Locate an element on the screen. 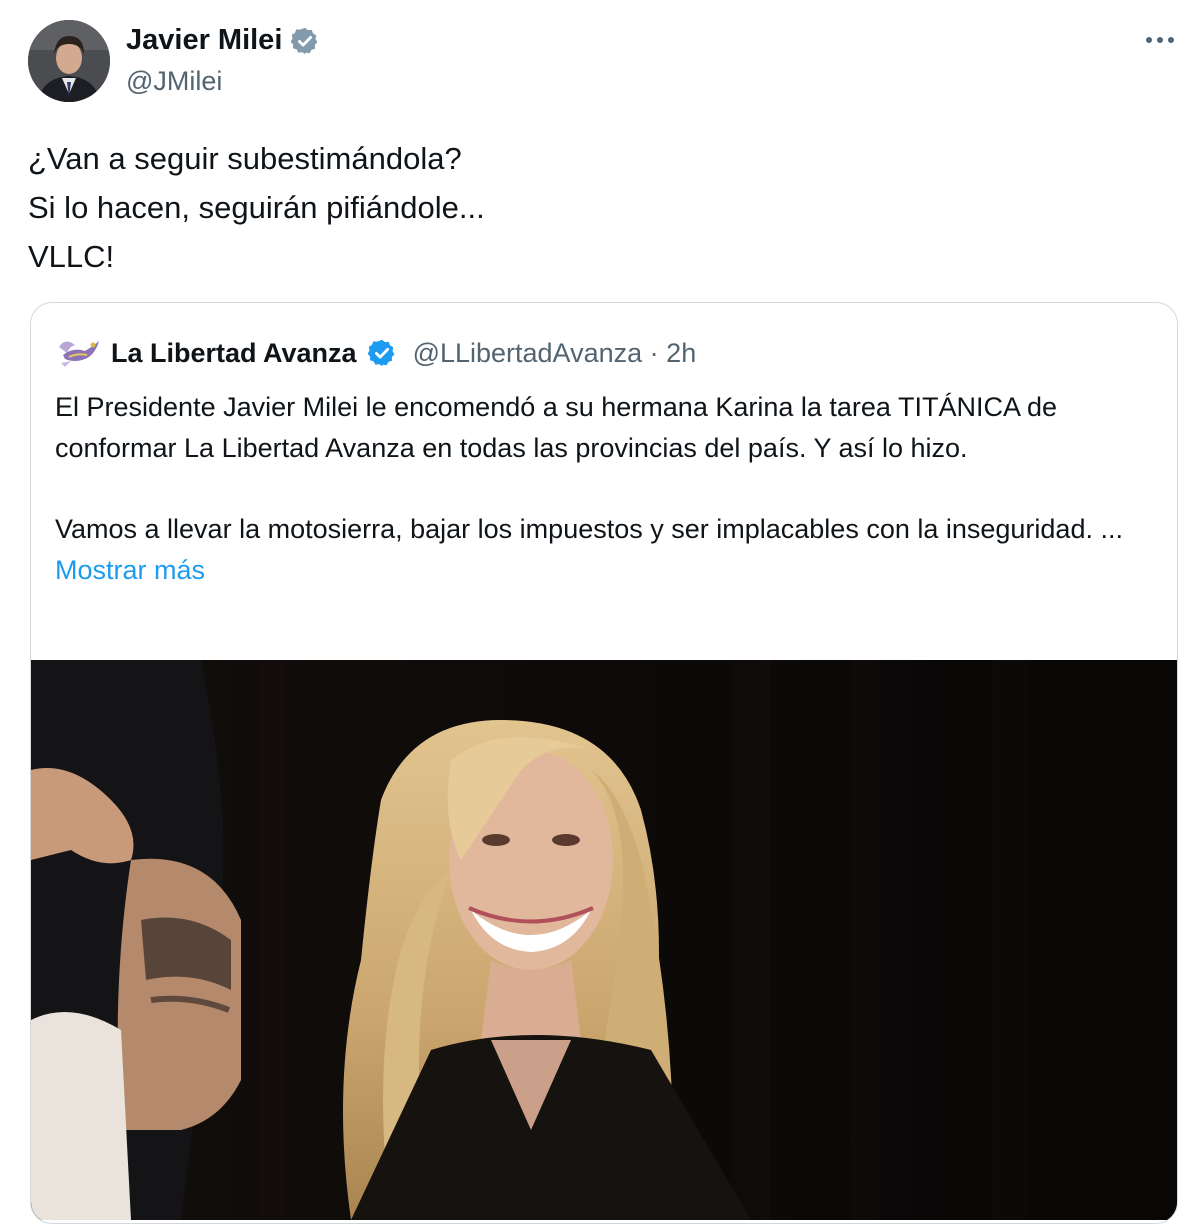  quoted-timestamp: 2h is located at coordinates (681, 353).